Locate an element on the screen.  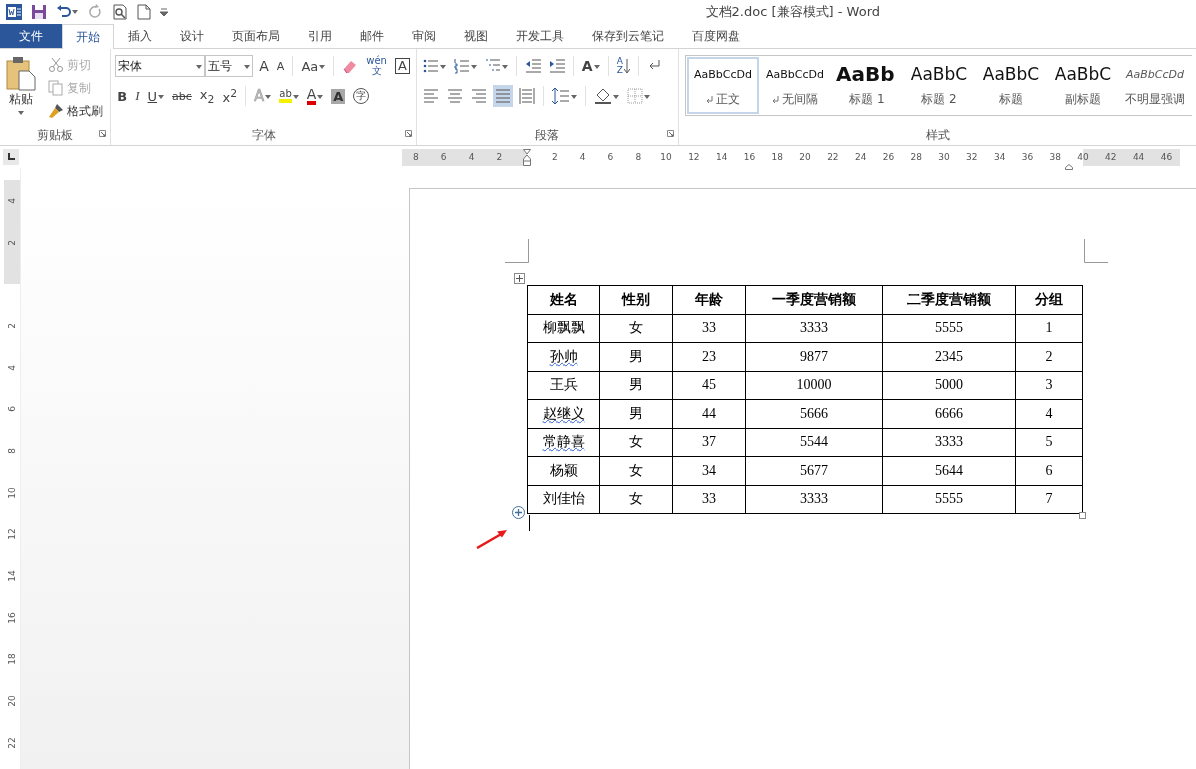
clipboard-item: 格式刷 is located at coordinates (75, 111).